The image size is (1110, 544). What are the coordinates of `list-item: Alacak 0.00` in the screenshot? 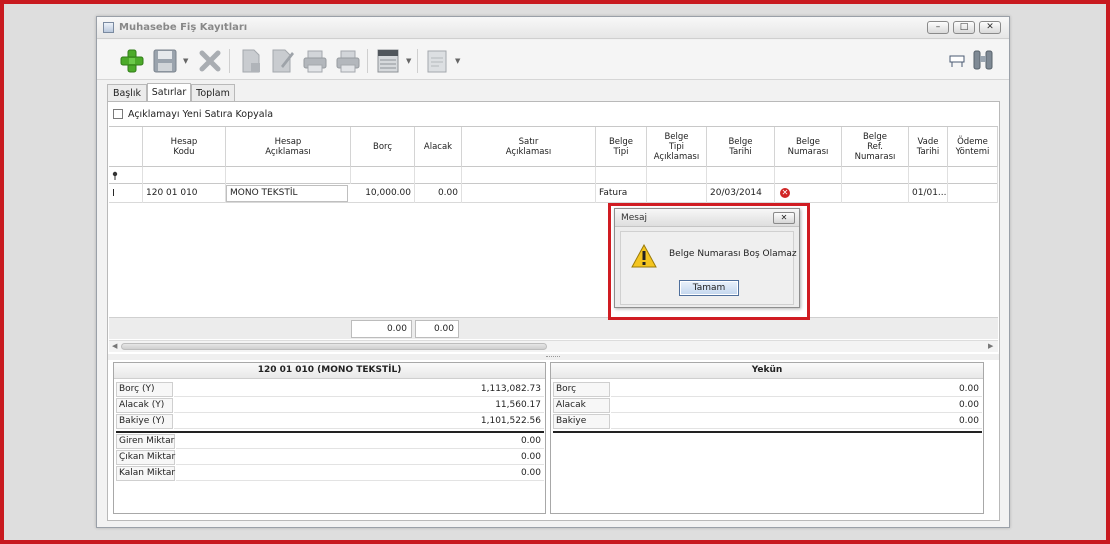 It's located at (767, 406).